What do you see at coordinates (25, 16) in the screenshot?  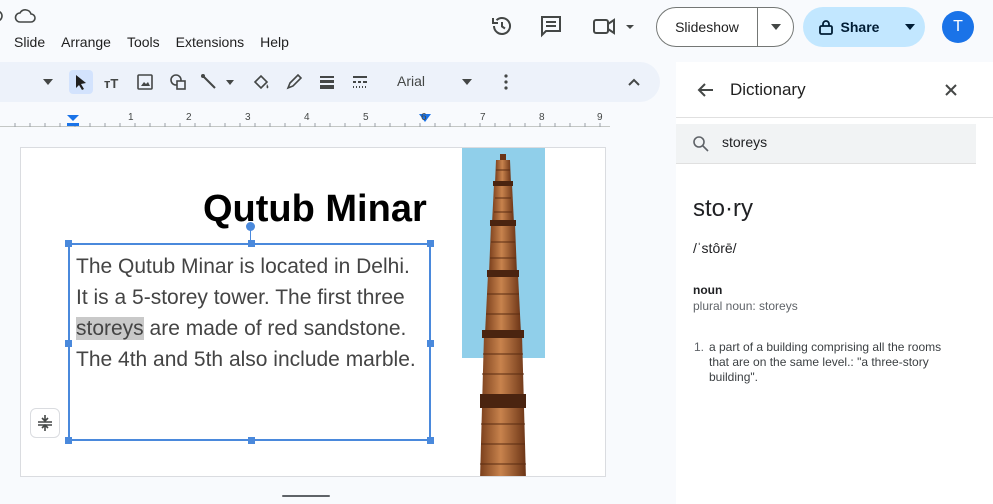 I see `cloud-saved-icon` at bounding box center [25, 16].